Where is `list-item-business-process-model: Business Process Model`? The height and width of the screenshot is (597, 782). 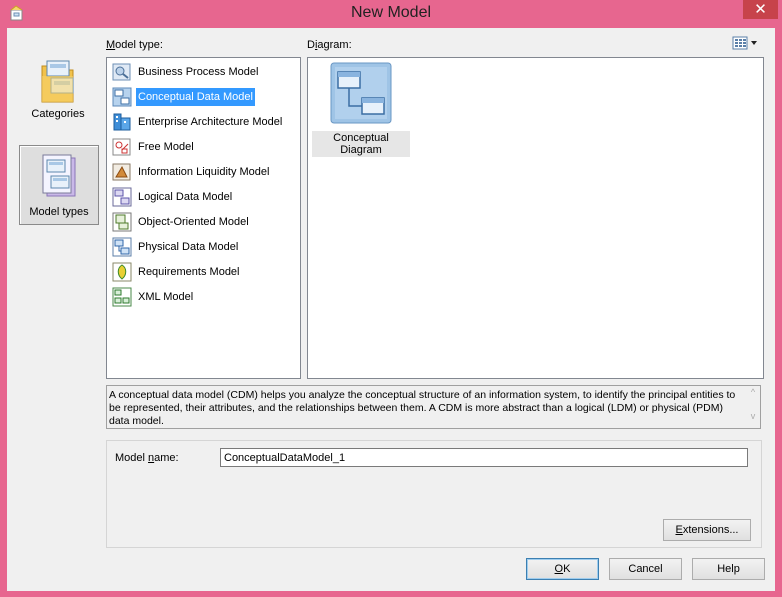 list-item-business-process-model: Business Process Model is located at coordinates (186, 72).